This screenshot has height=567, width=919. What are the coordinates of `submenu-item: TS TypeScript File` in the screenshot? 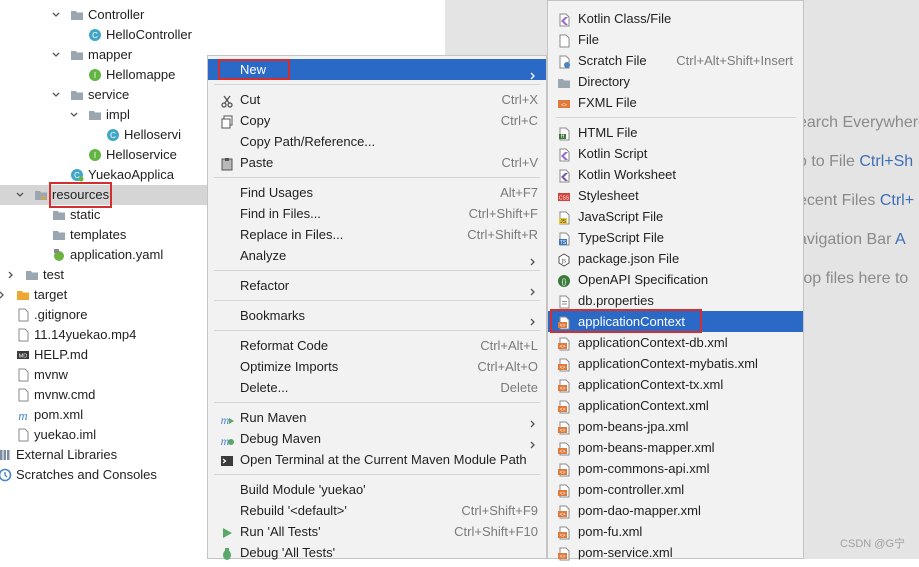 It's located at (675, 237).